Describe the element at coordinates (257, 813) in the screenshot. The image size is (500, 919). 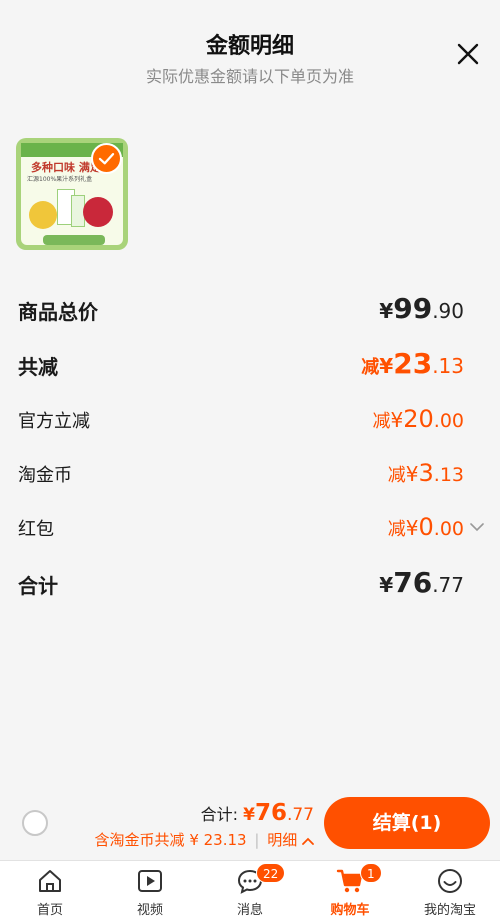
I see `checkout-total: 合计: ¥76.77` at that location.